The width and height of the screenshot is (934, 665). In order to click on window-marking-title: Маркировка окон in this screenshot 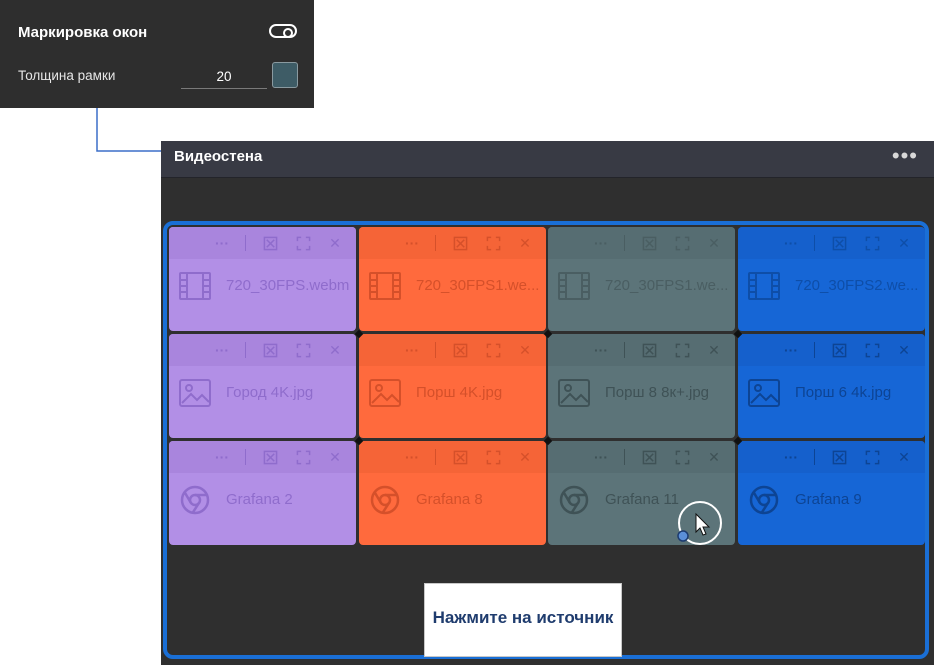, I will do `click(83, 32)`.